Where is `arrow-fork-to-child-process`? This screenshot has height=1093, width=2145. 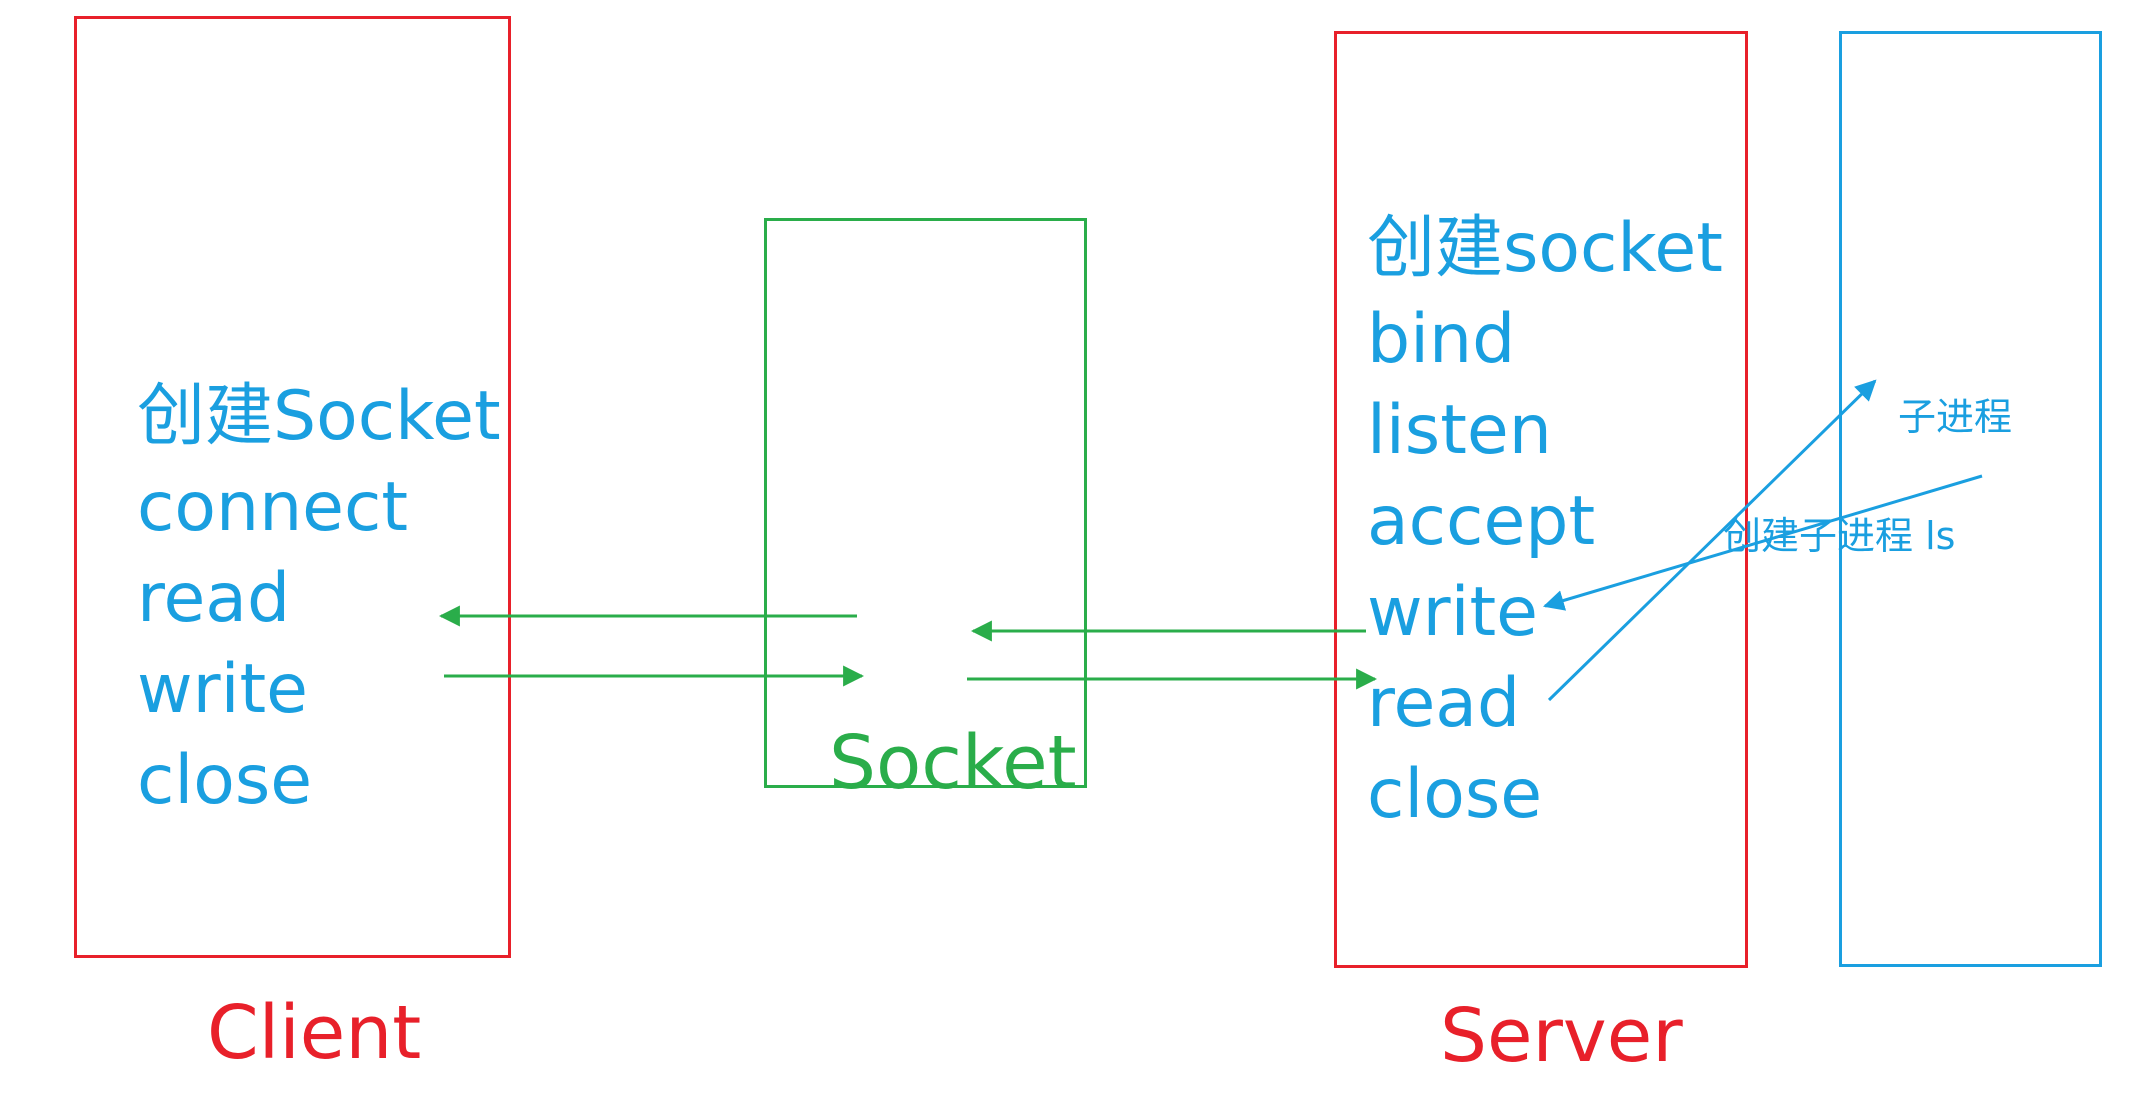 arrow-fork-to-child-process is located at coordinates (1712, 540).